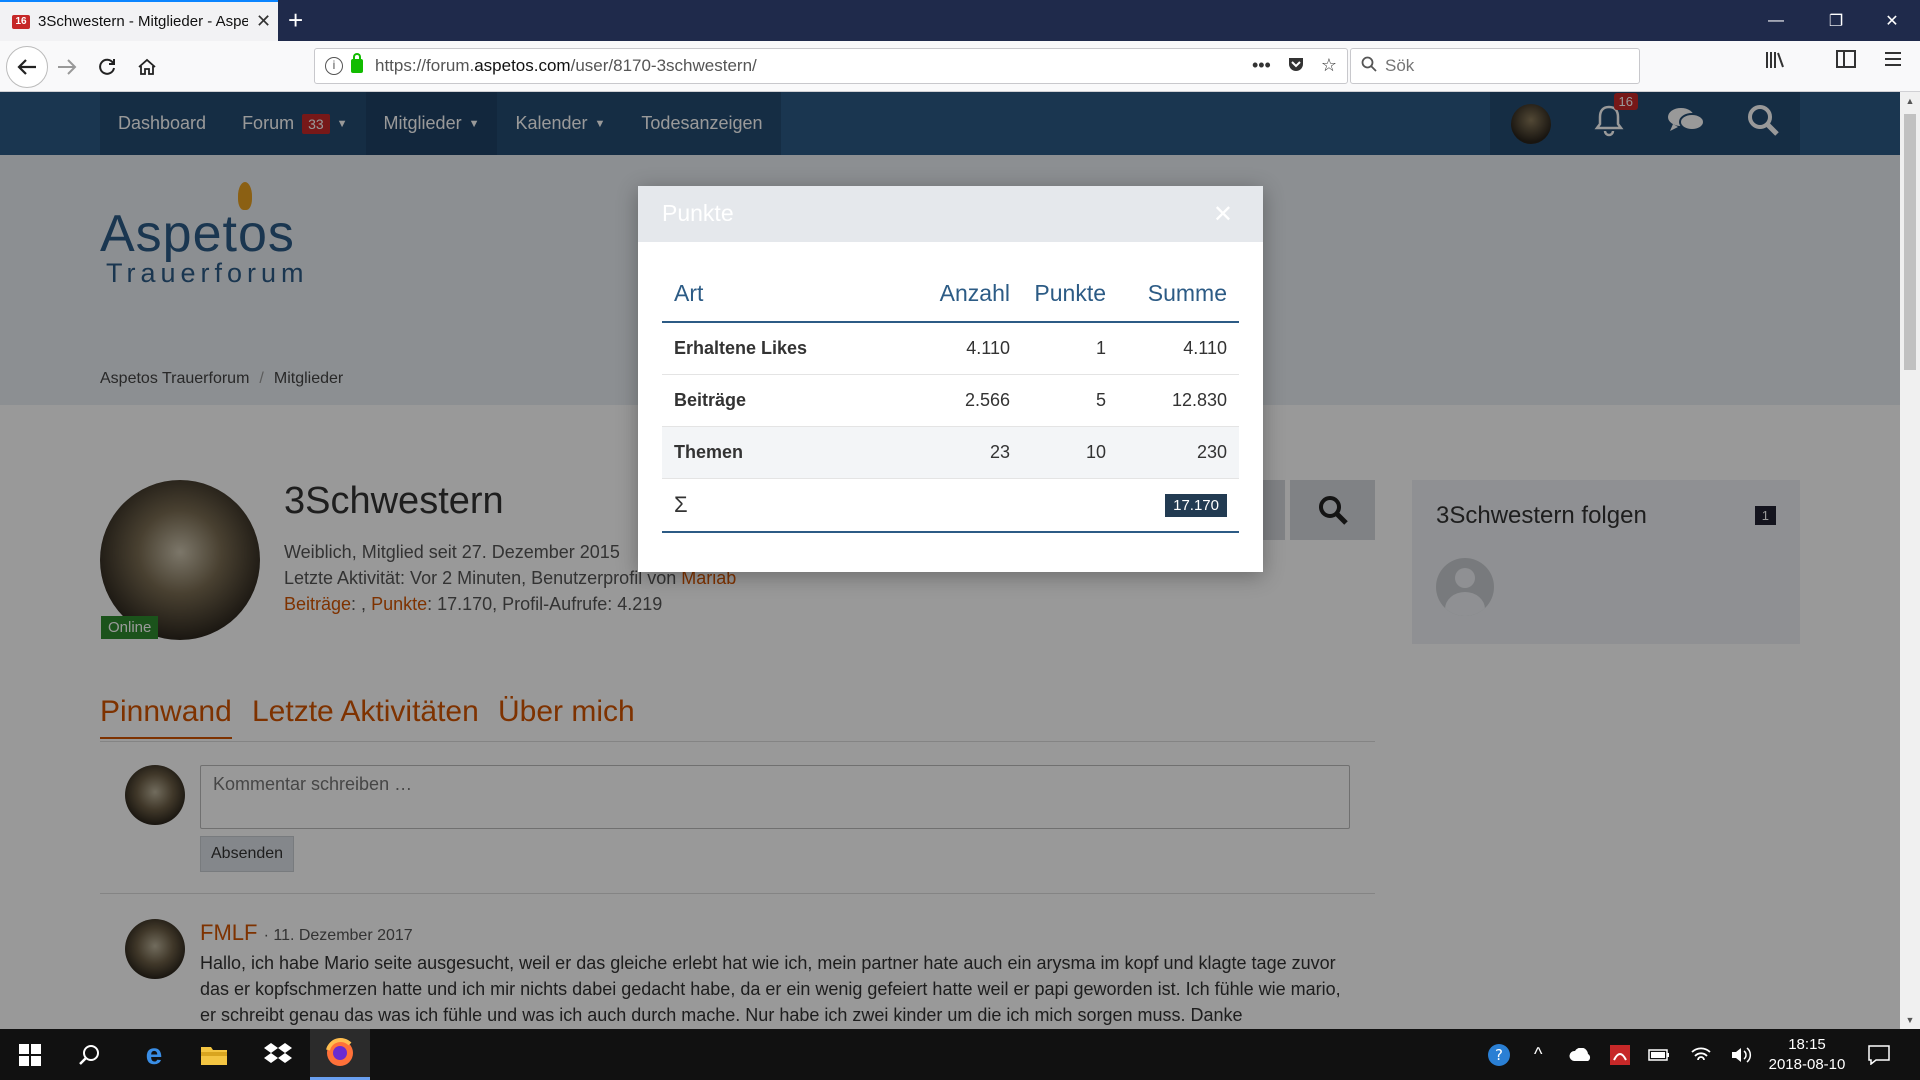  What do you see at coordinates (1836, 20) in the screenshot?
I see `restore-icon: ❐` at bounding box center [1836, 20].